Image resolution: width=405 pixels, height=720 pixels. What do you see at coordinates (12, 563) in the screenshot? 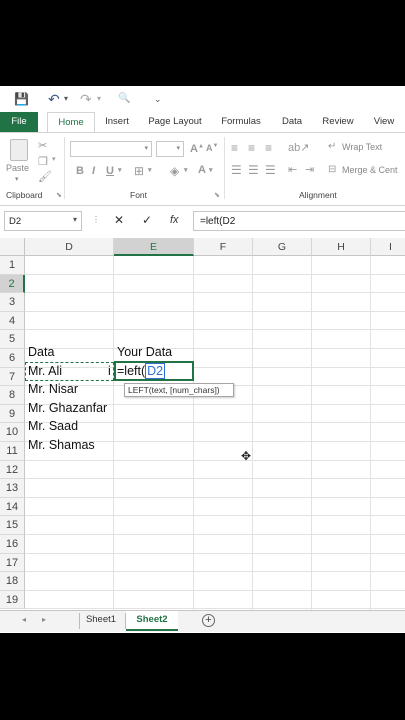
I see `row-header-17: 17` at bounding box center [12, 563].